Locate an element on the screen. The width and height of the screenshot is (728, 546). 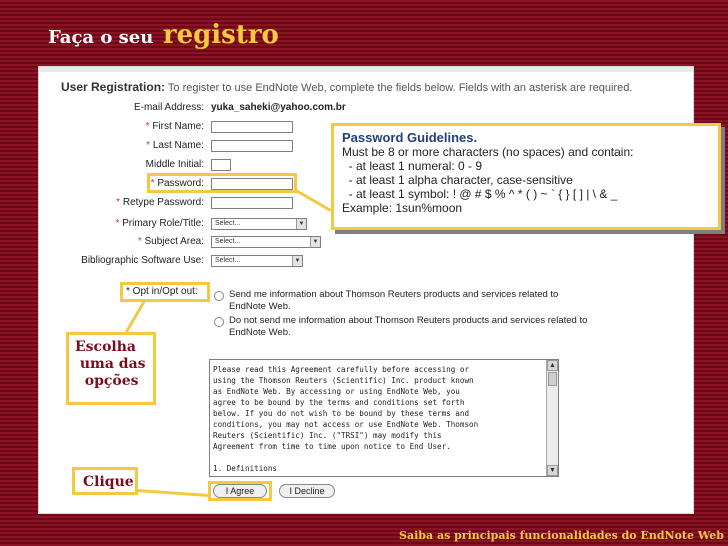
password-guidelines-title: Password Guidelines. is located at coordinates (410, 137).